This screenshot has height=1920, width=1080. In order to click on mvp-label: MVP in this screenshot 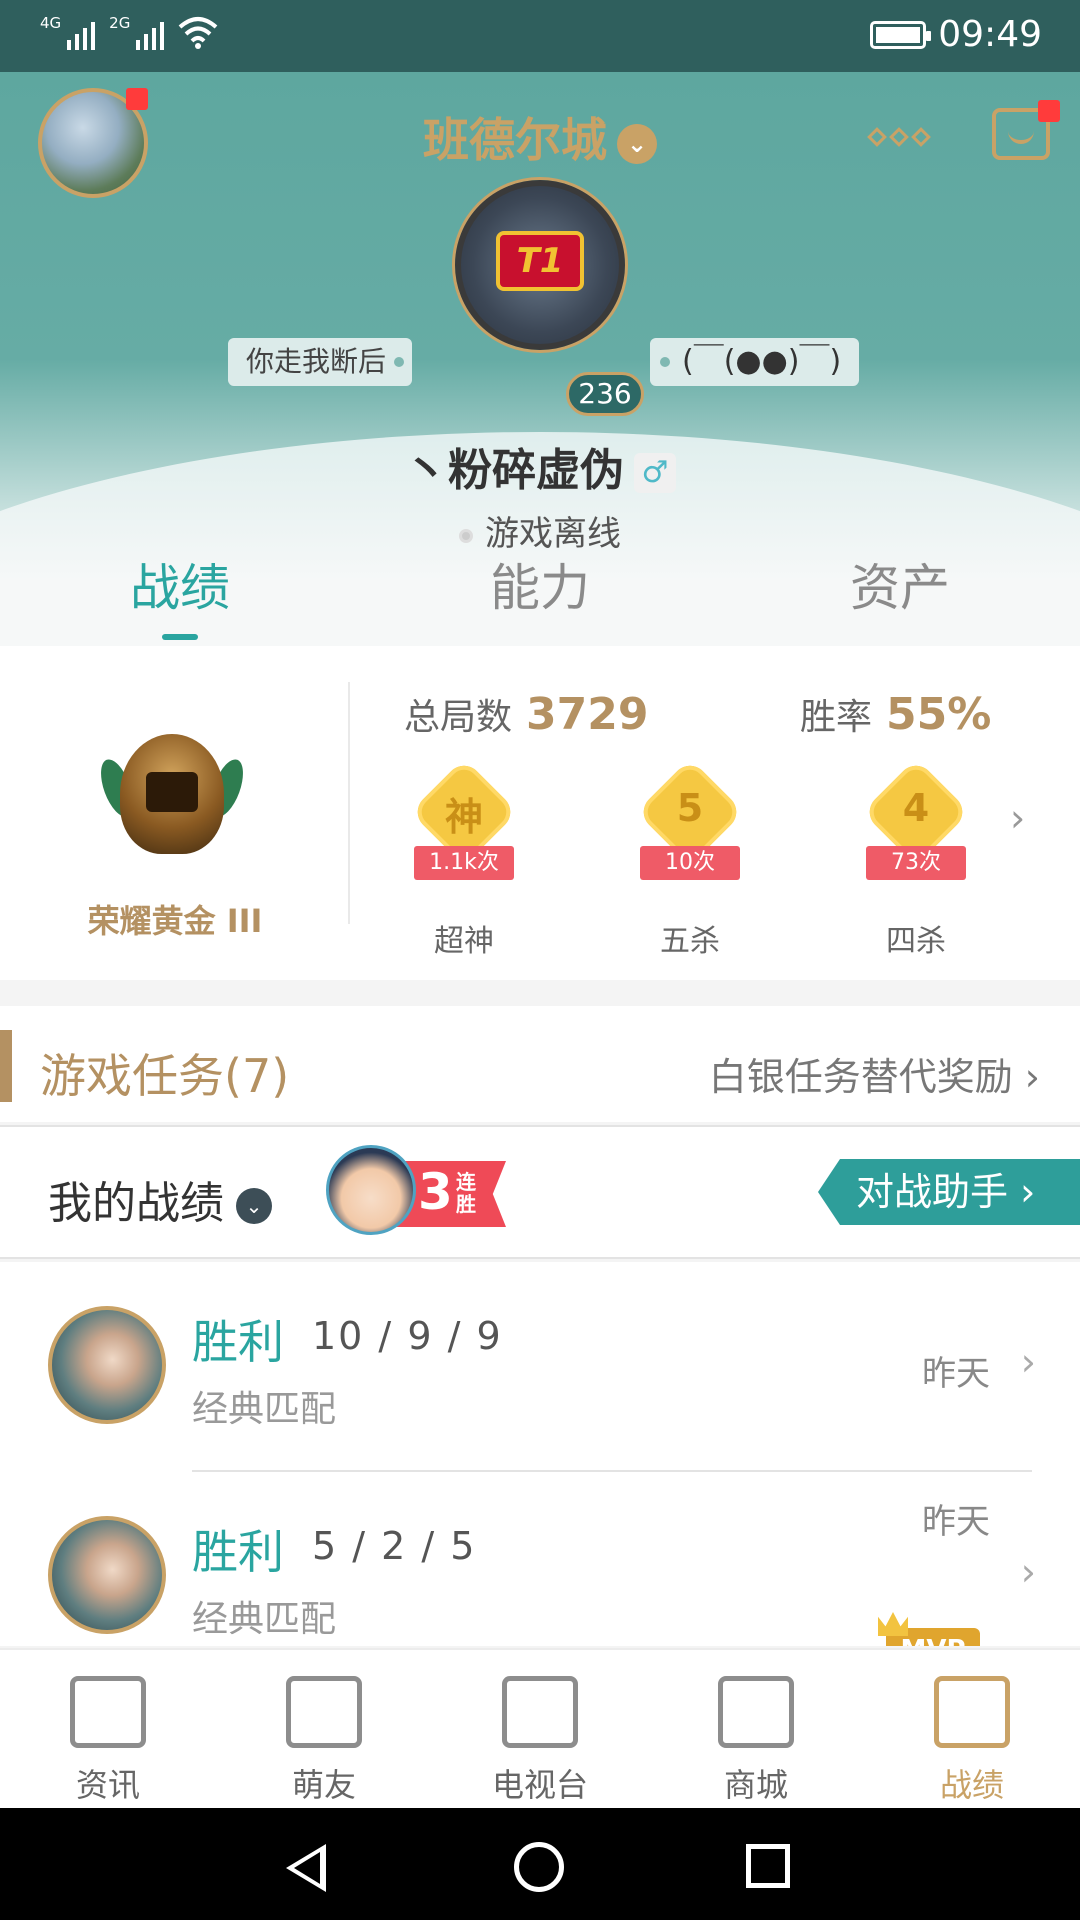, I will do `click(932, 1640)`.